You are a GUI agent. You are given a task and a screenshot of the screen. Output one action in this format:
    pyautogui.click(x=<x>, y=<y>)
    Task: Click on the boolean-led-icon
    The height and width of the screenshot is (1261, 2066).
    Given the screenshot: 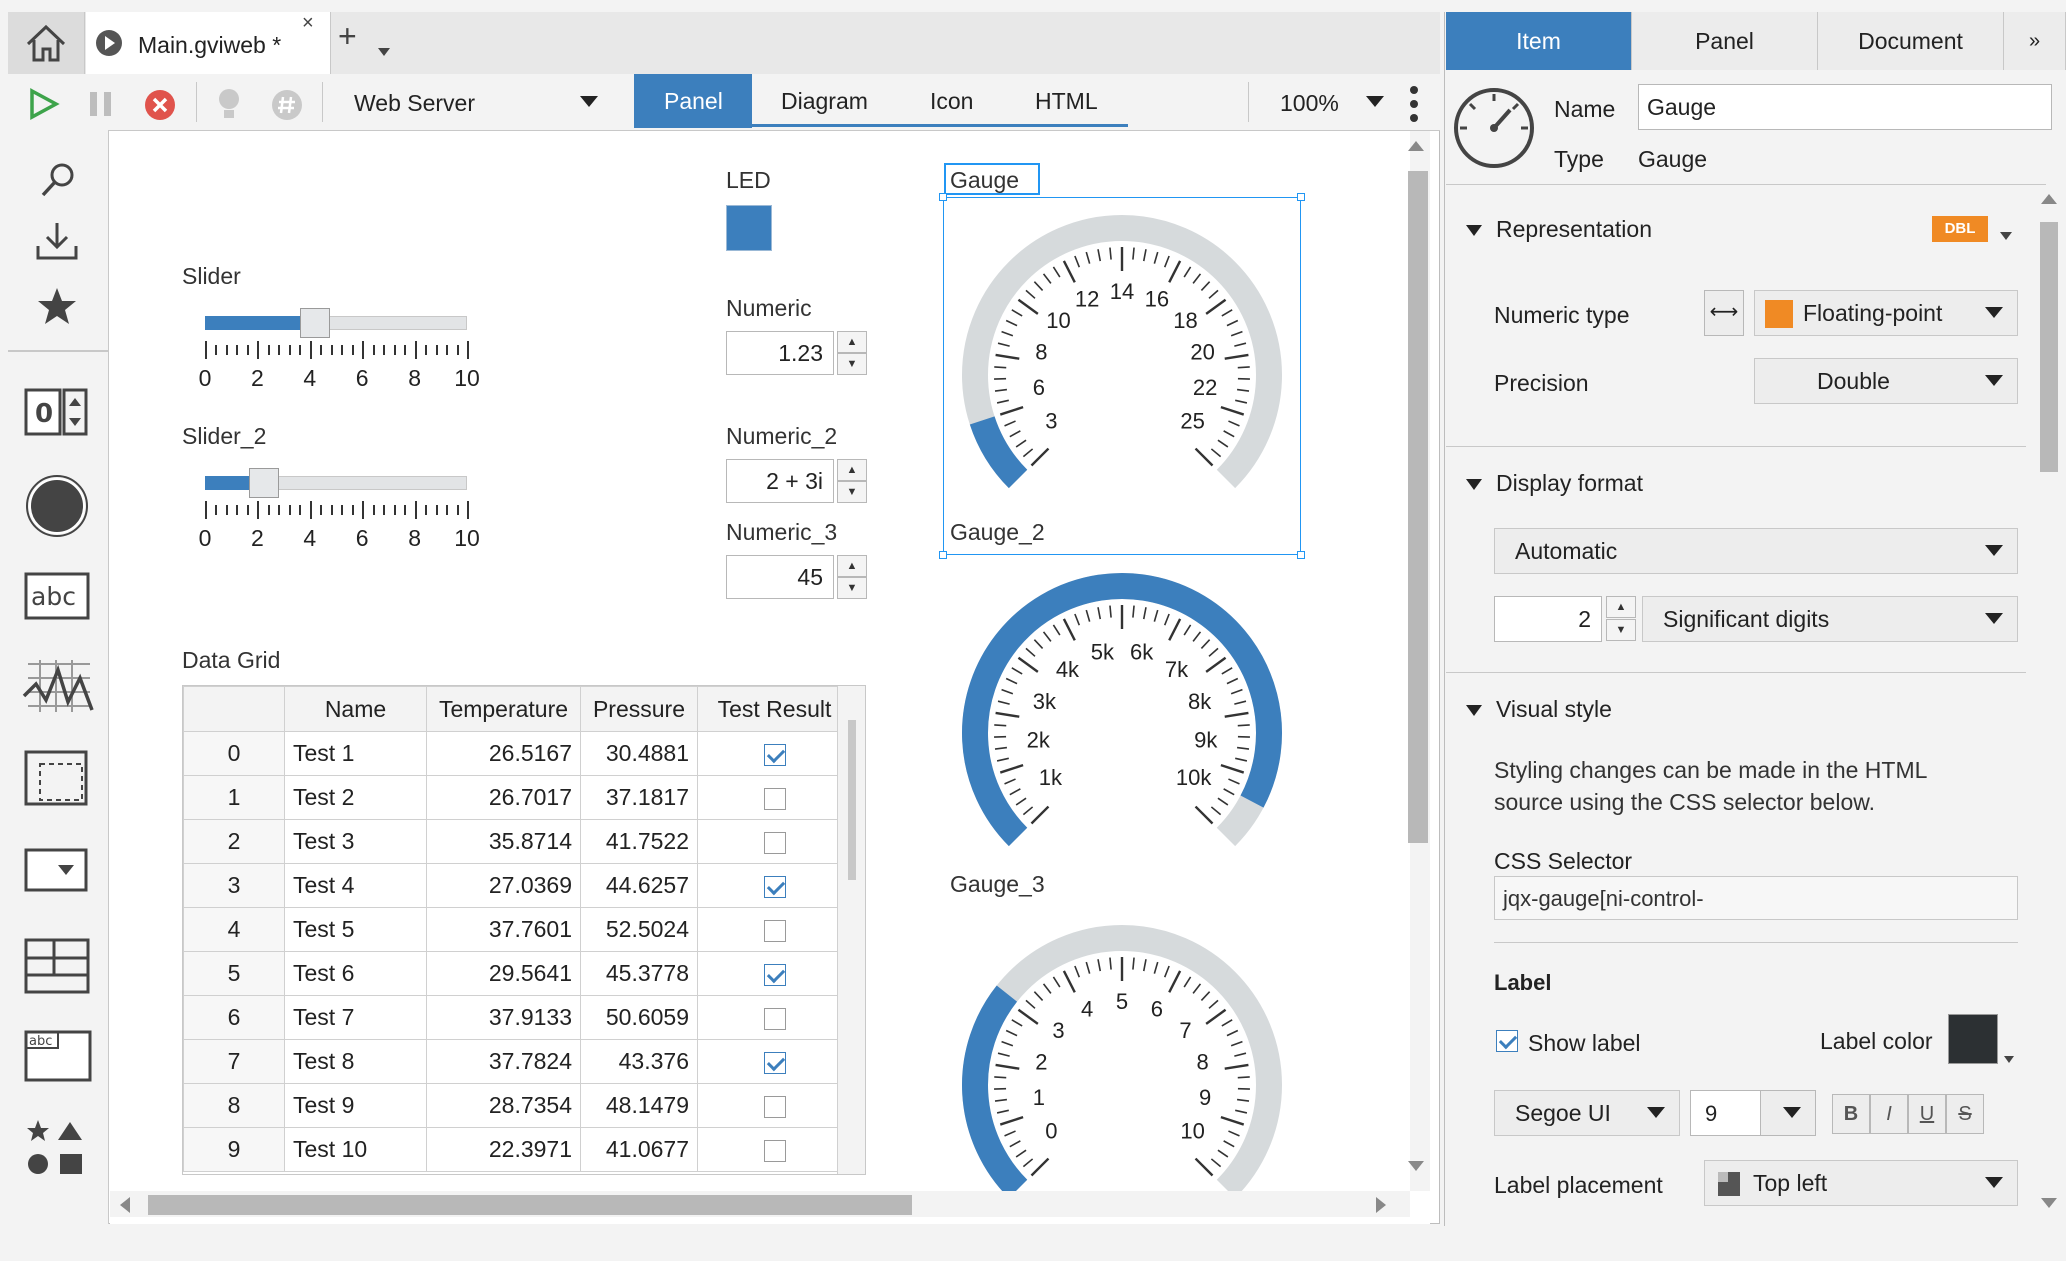 What is the action you would take?
    pyautogui.click(x=57, y=506)
    